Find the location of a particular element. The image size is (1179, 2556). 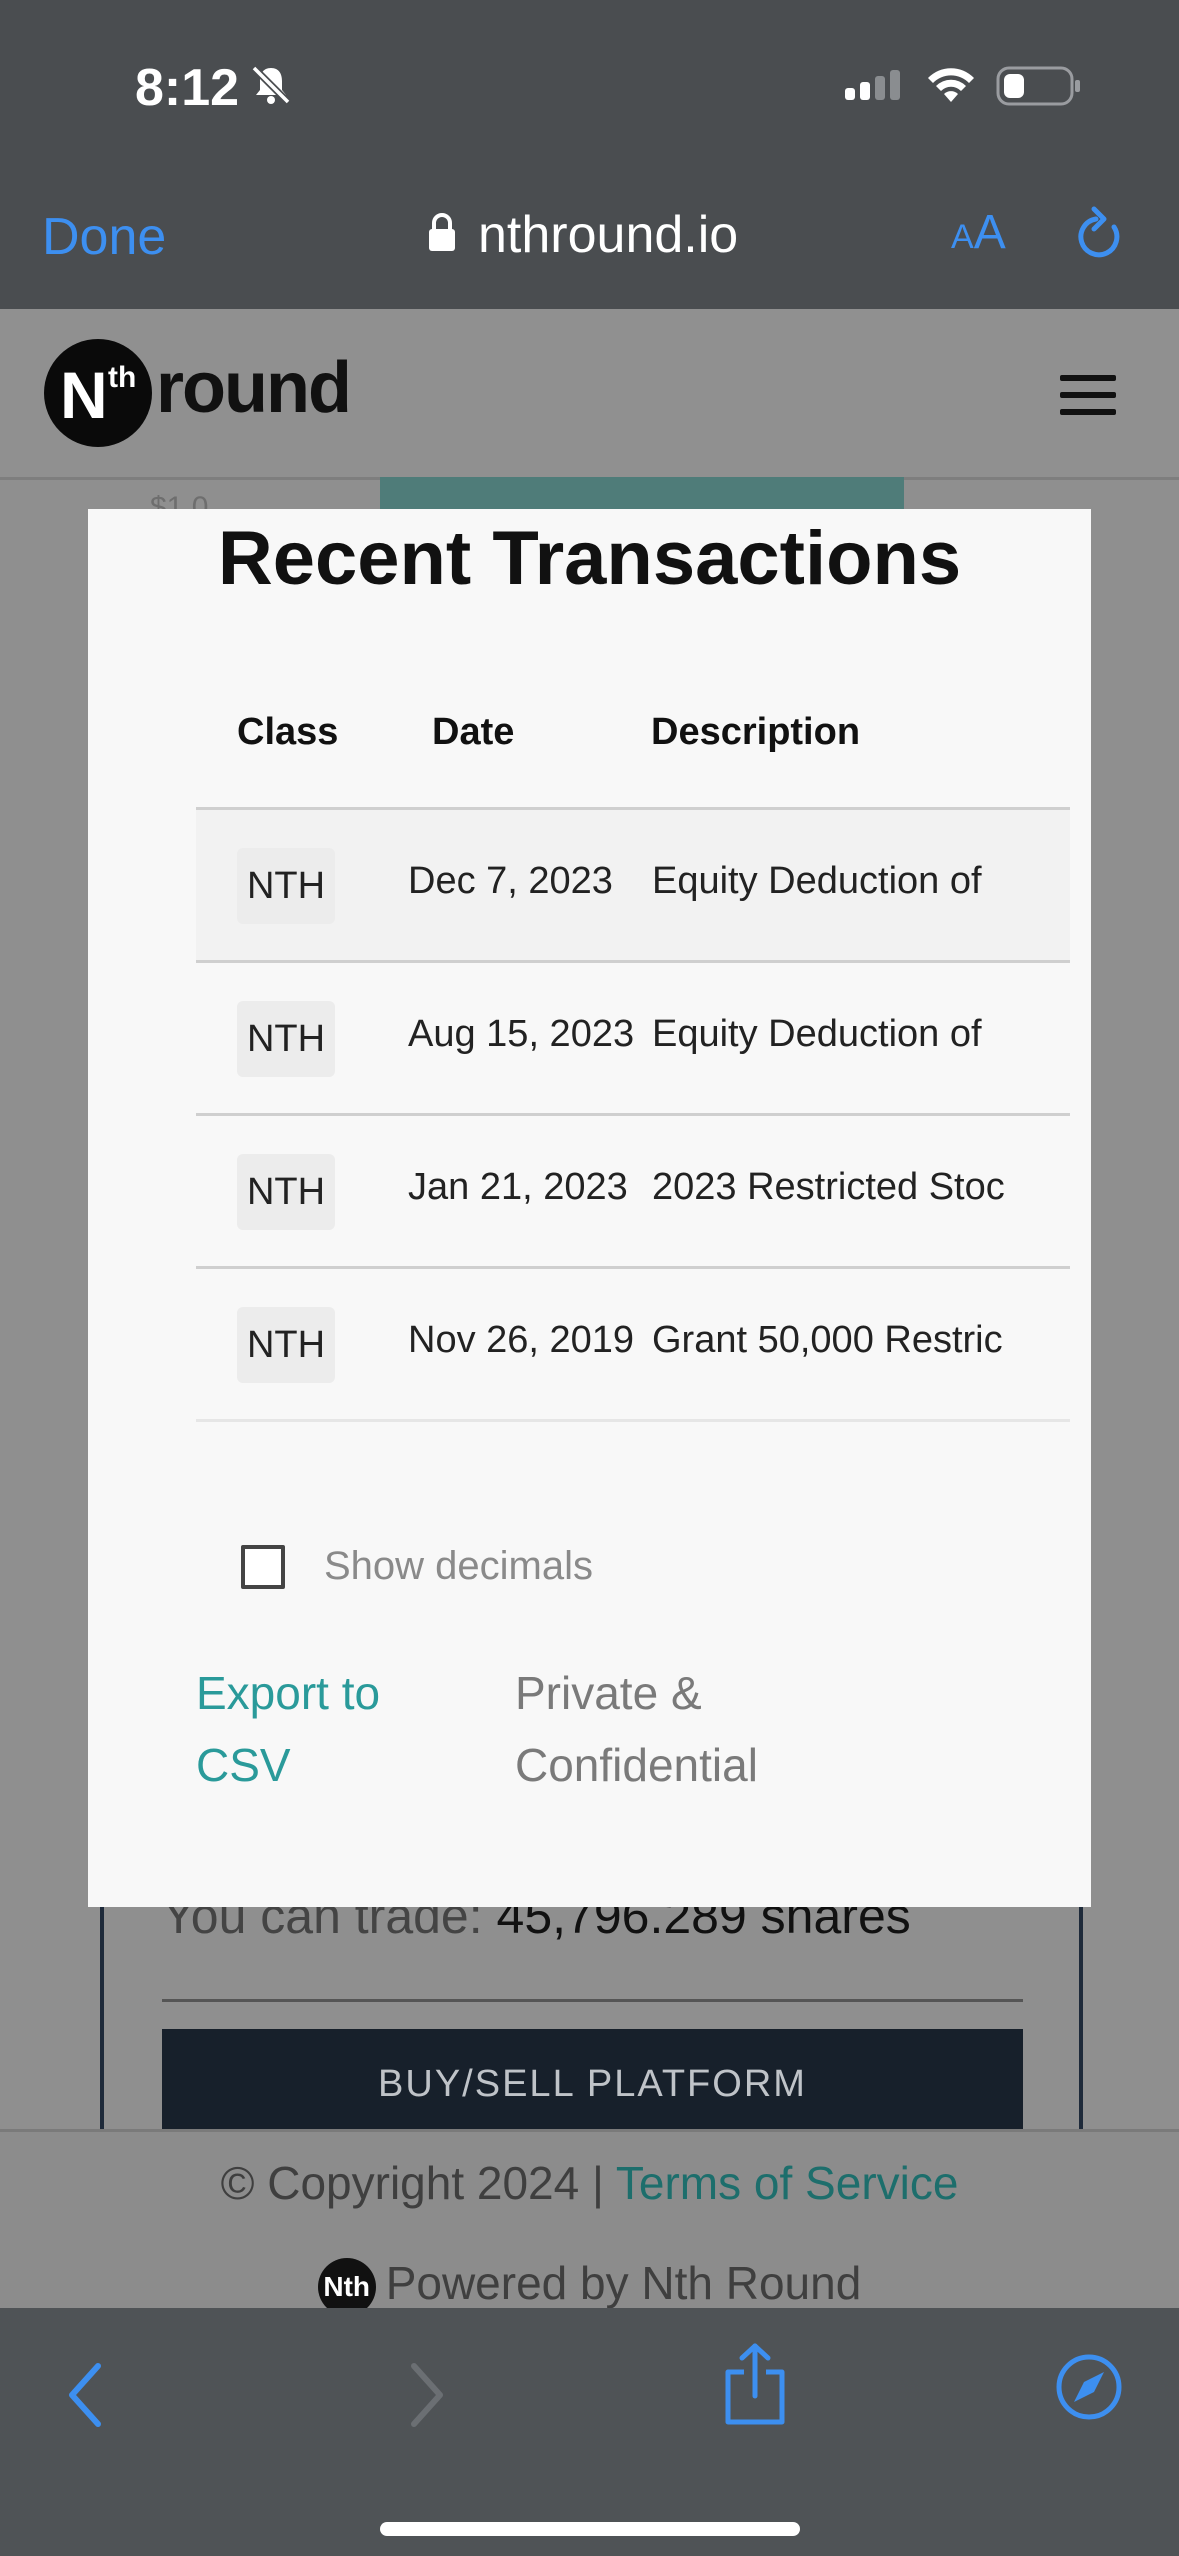

copyright-line: © Copyright 2024 | Terms of Service is located at coordinates (589, 2183).